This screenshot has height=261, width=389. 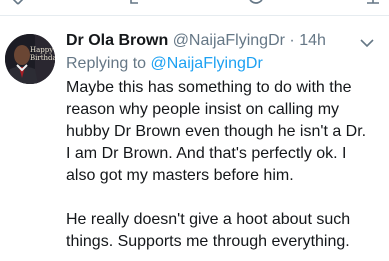 I want to click on replying-to: Replying to @NaijaFlyingDr, so click(x=164, y=64).